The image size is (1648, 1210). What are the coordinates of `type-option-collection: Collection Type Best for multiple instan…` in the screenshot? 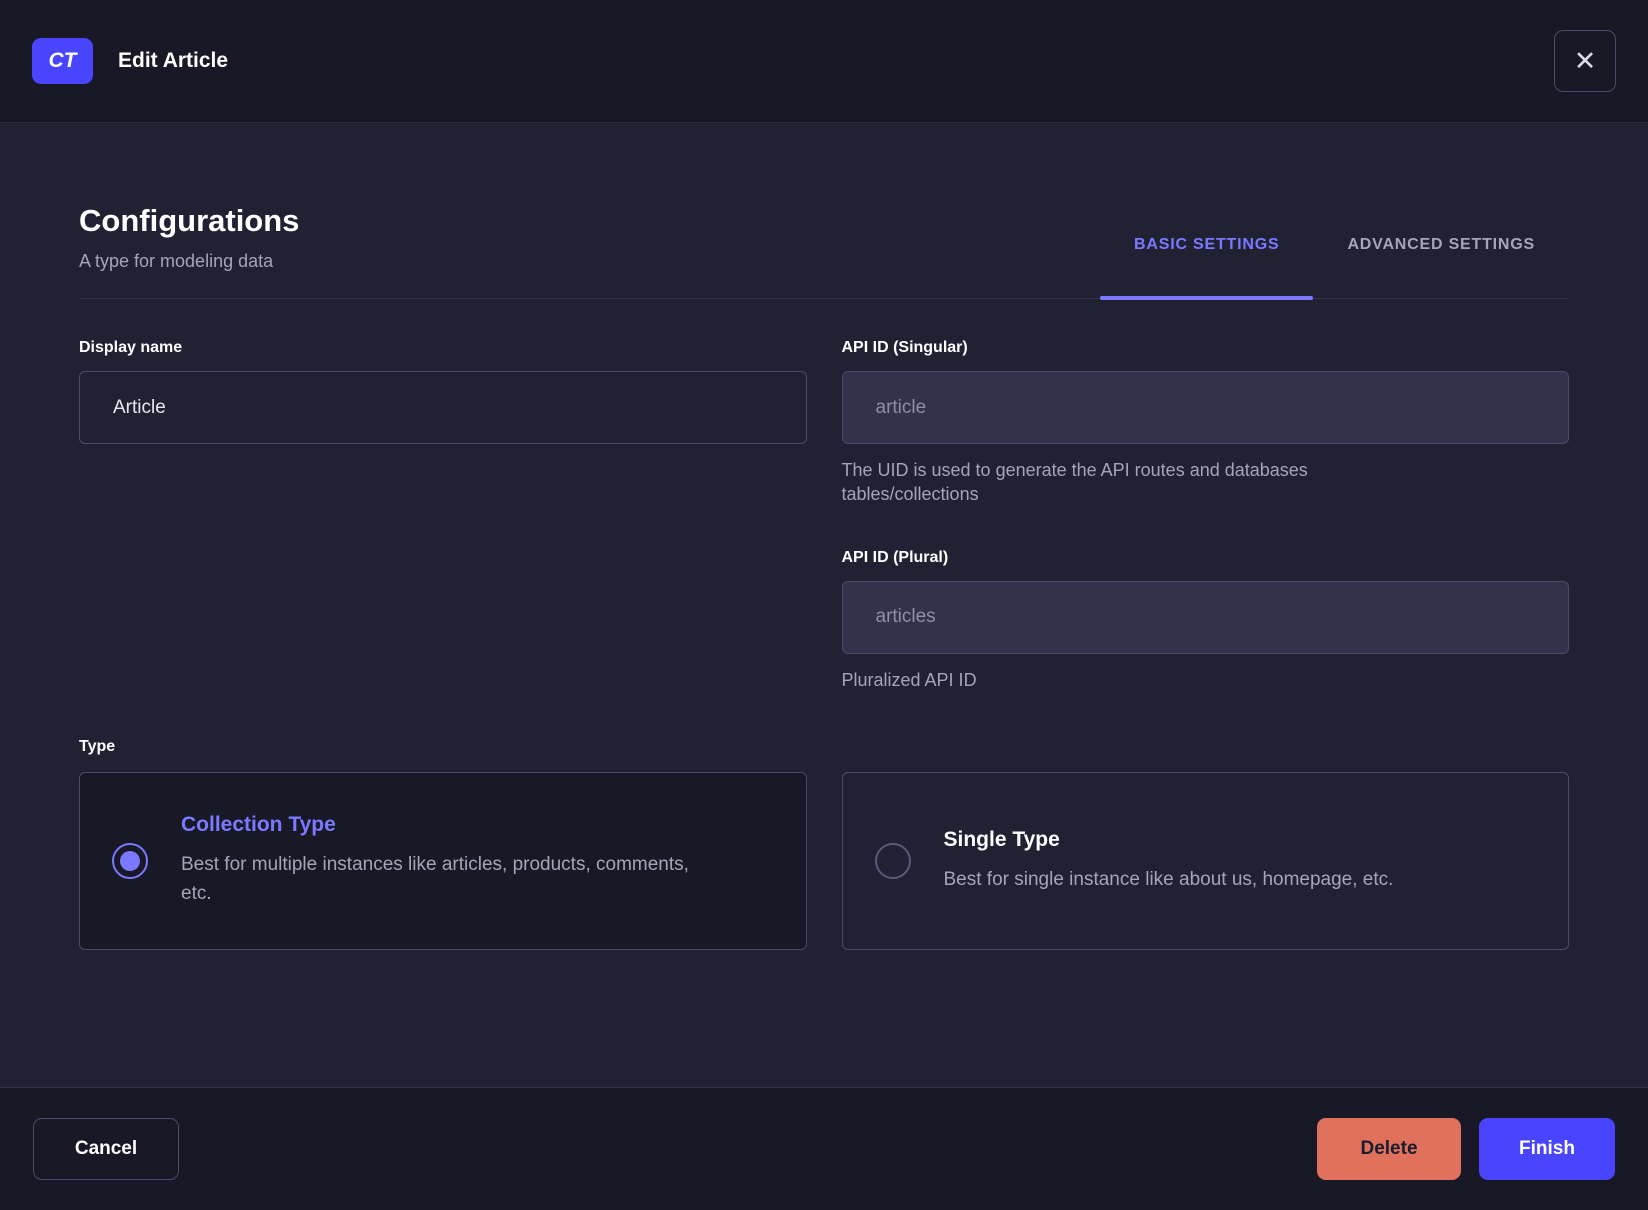 It's located at (443, 860).